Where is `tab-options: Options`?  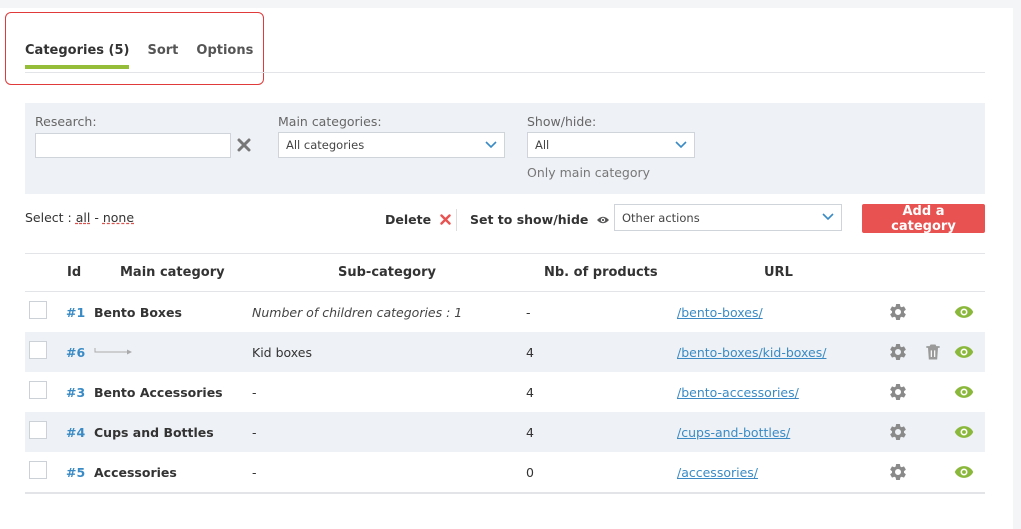
tab-options: Options is located at coordinates (224, 55).